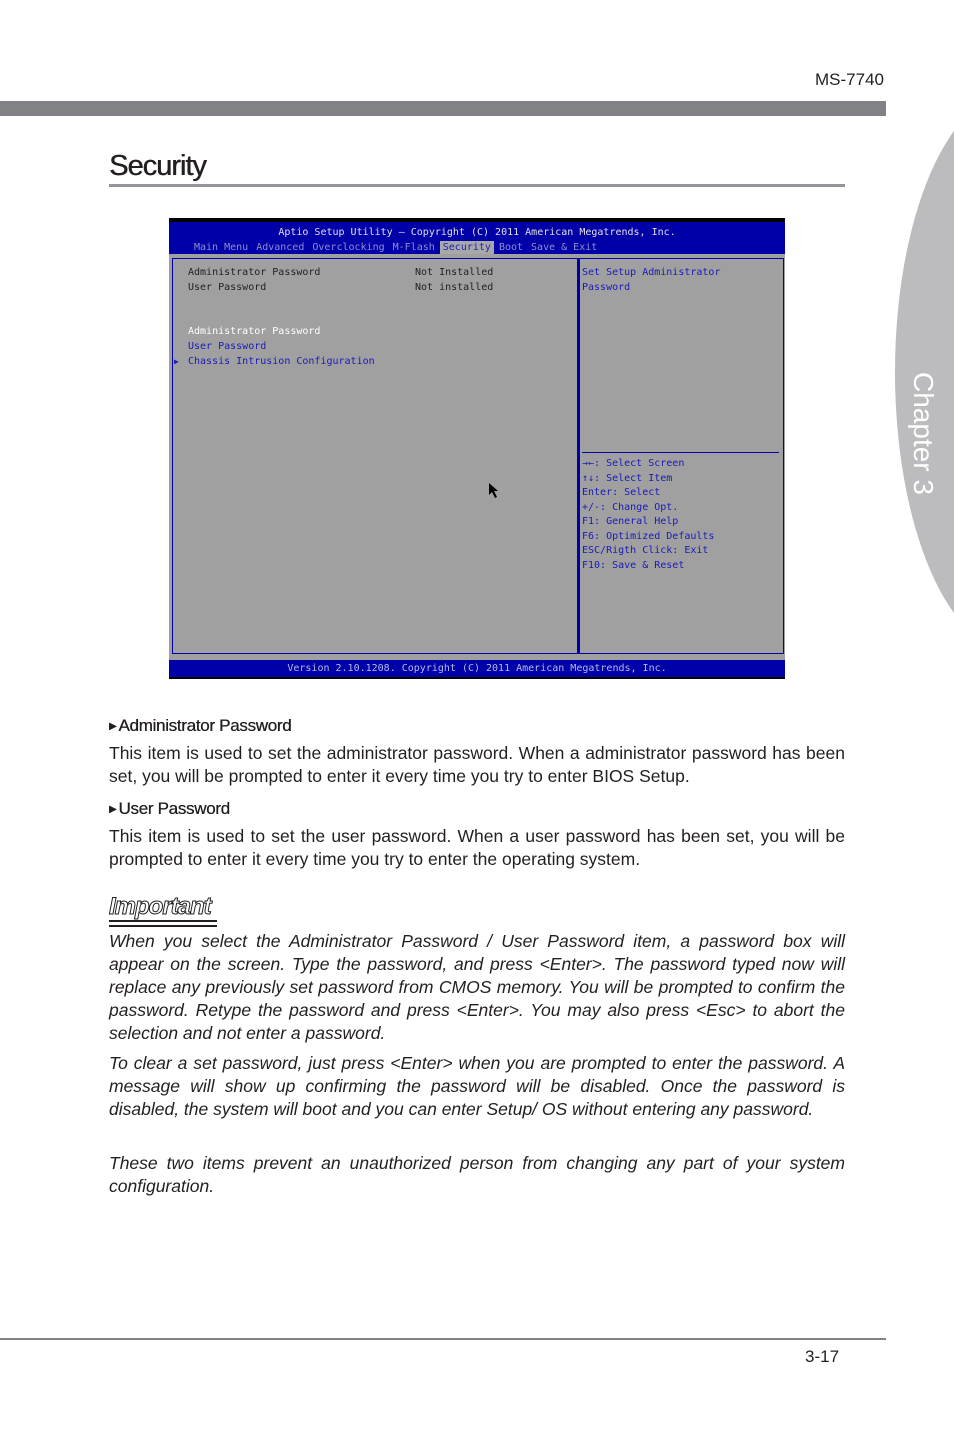 This screenshot has width=954, height=1432. What do you see at coordinates (254, 332) in the screenshot?
I see `menu-item-administrator-password: Administrator Password` at bounding box center [254, 332].